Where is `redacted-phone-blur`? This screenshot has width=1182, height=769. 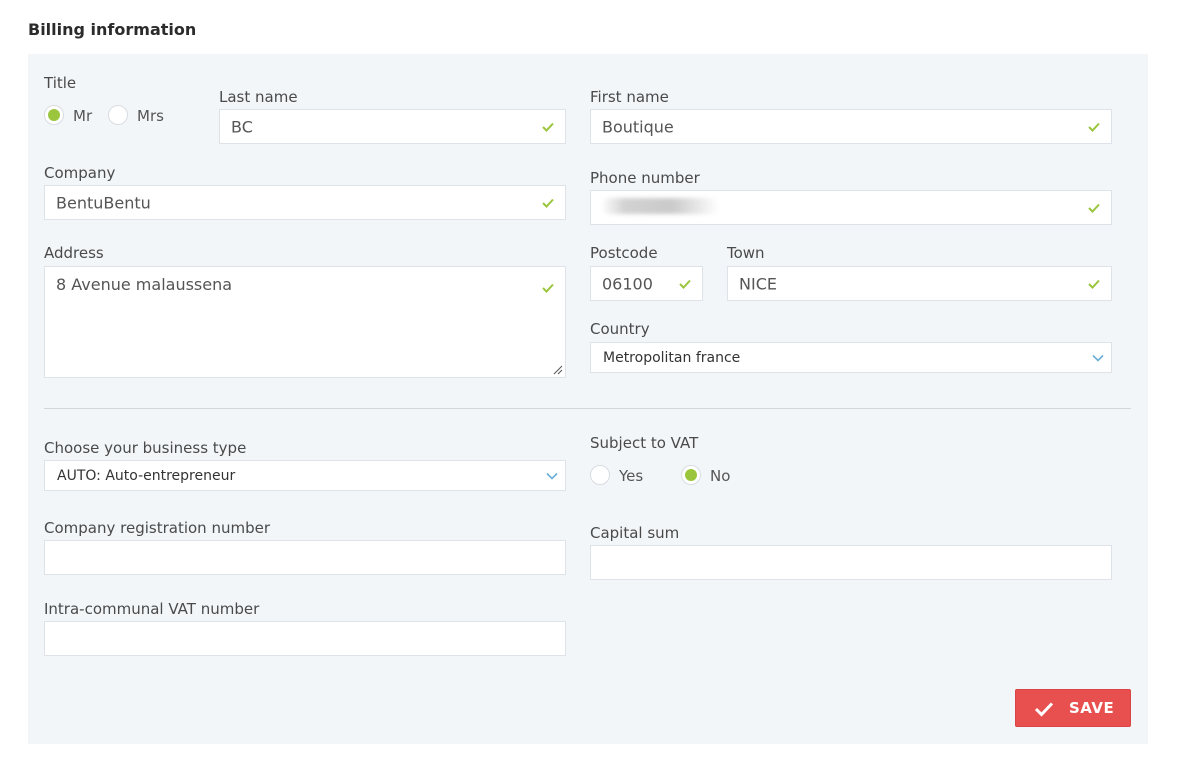 redacted-phone-blur is located at coordinates (660, 206).